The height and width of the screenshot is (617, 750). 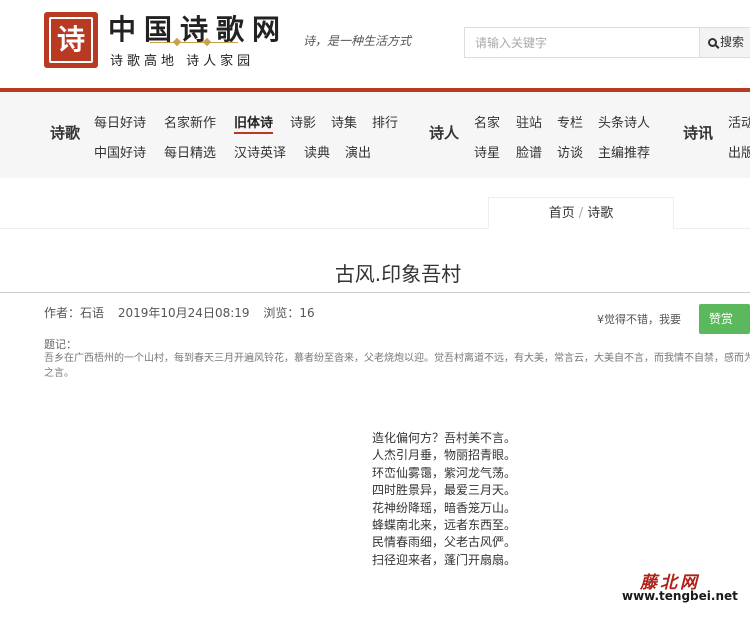 What do you see at coordinates (281, 313) in the screenshot?
I see `views-label: 浏览：` at bounding box center [281, 313].